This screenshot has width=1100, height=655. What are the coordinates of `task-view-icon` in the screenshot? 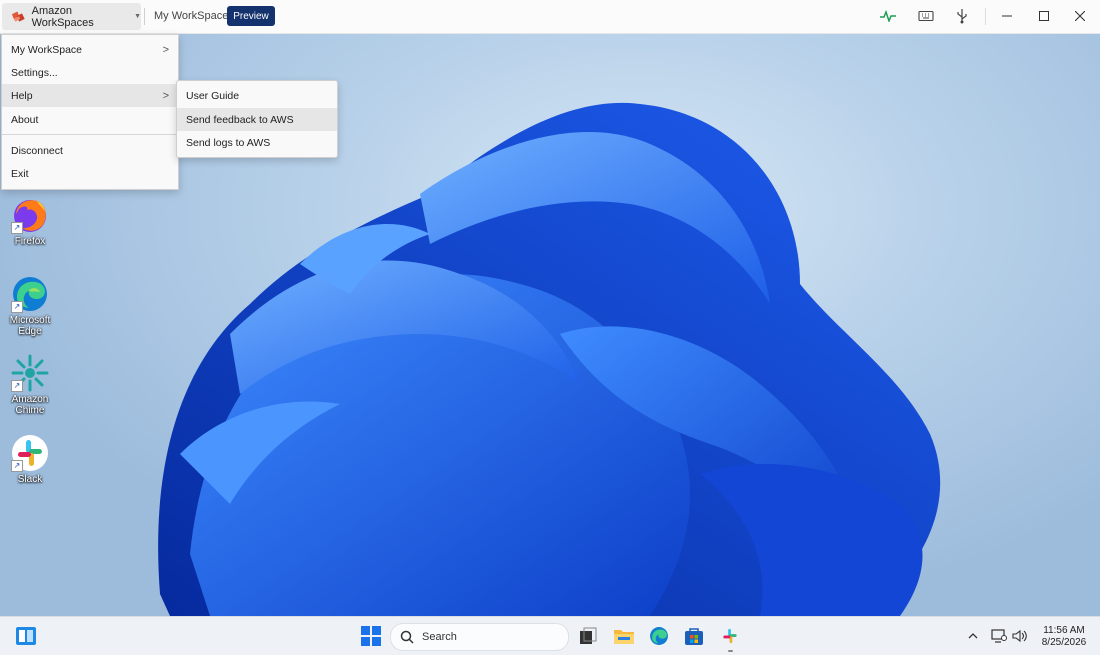 It's located at (588, 636).